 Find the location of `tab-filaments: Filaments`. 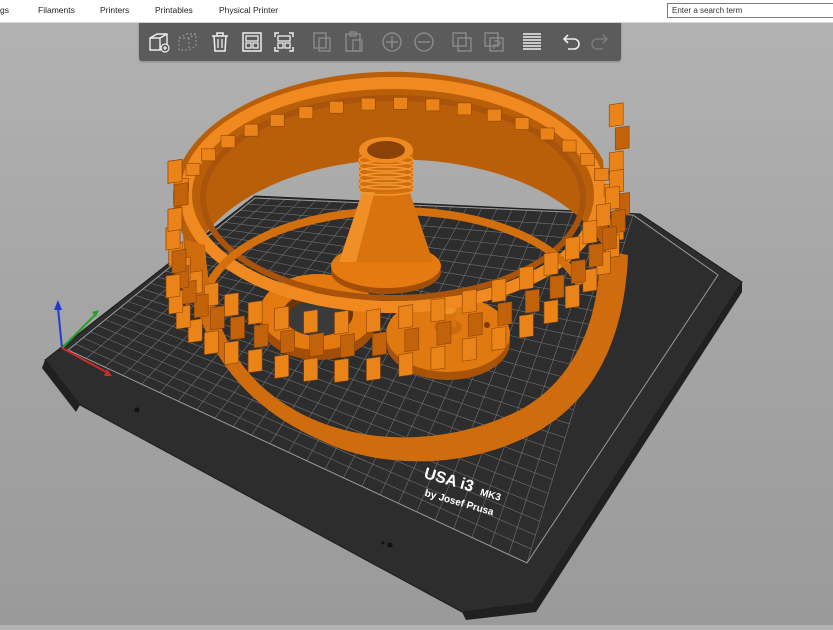

tab-filaments: Filaments is located at coordinates (56, 10).